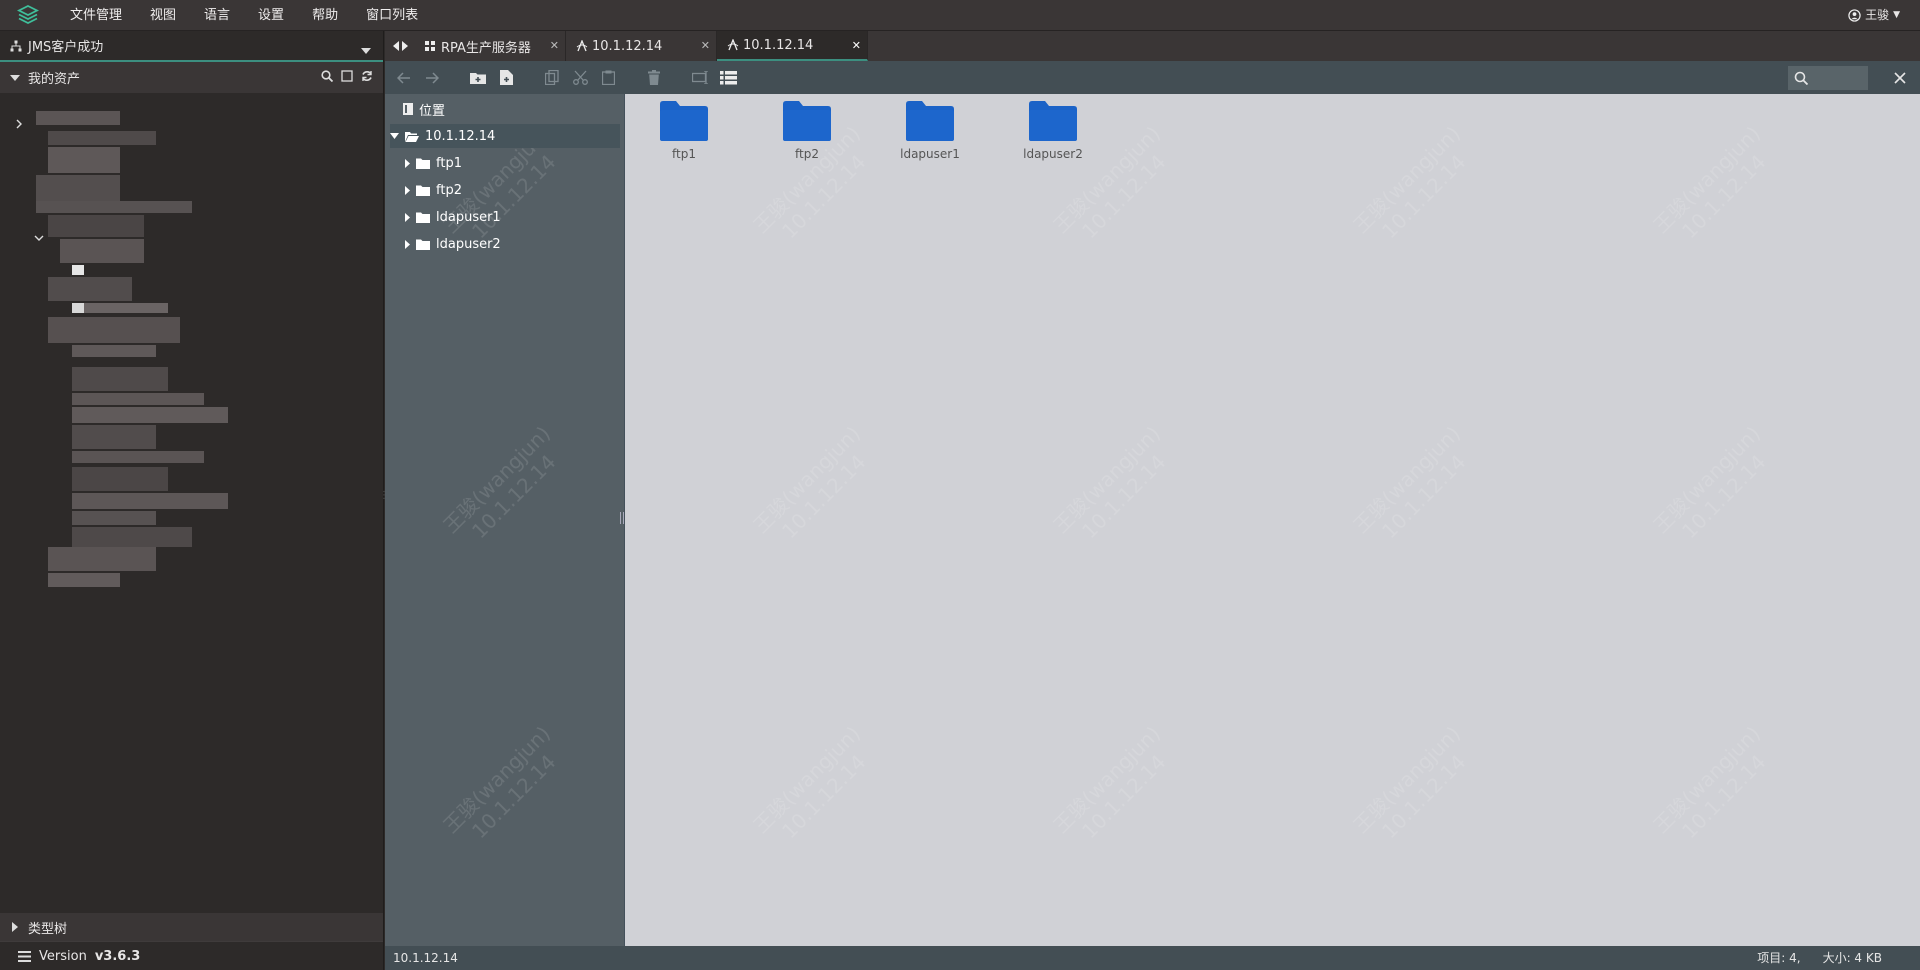 The width and height of the screenshot is (1920, 970). What do you see at coordinates (453, 244) in the screenshot?
I see `tree-node-ldapuser2: ldapuser2` at bounding box center [453, 244].